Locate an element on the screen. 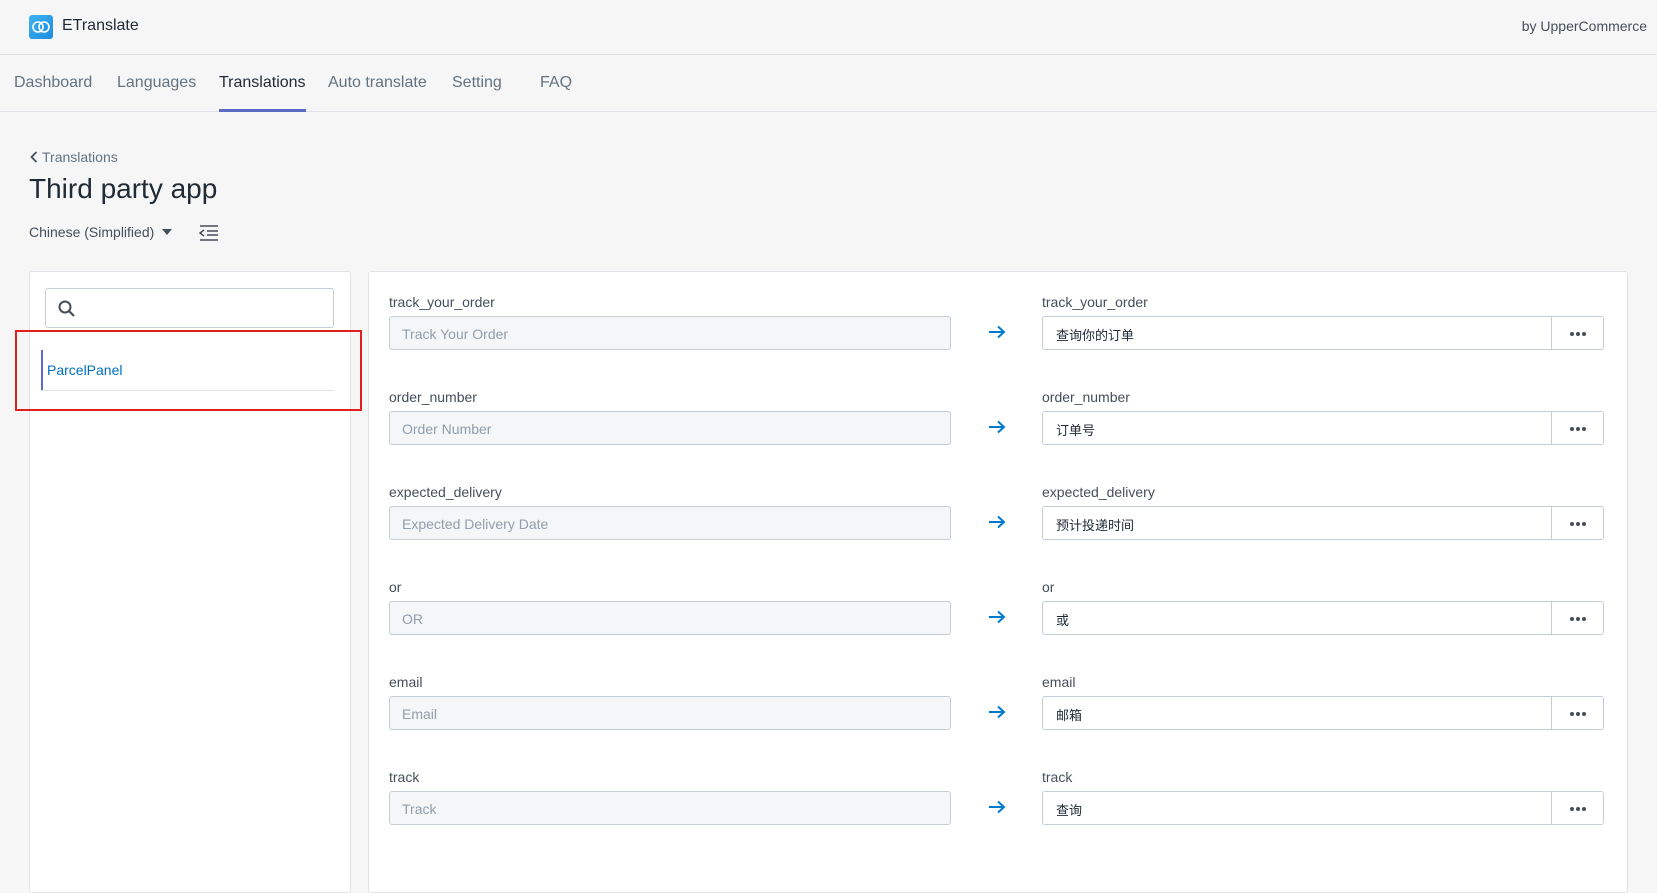  search-icon is located at coordinates (66, 308).